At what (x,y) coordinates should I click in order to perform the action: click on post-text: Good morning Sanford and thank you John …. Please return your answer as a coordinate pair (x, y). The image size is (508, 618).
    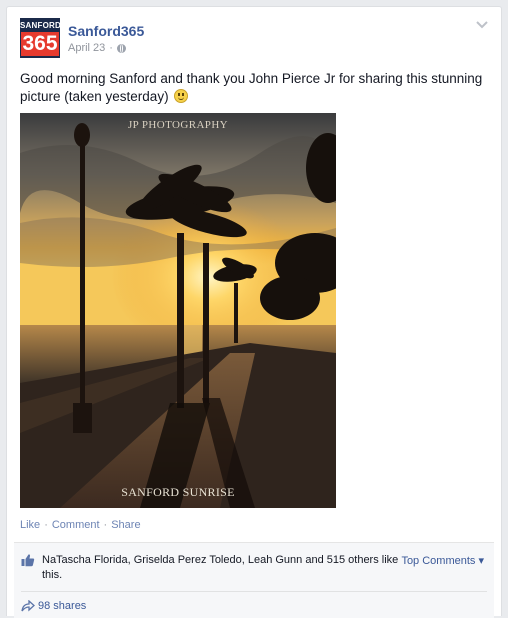
    Looking at the image, I should click on (255, 88).